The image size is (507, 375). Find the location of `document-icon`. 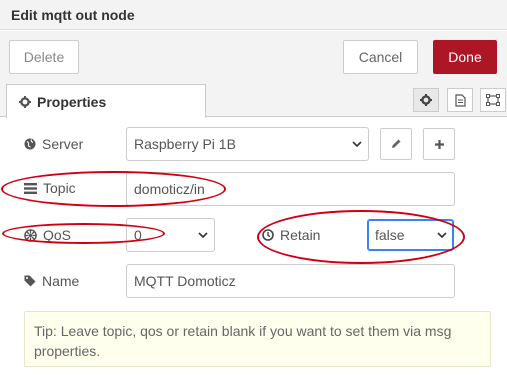

document-icon is located at coordinates (460, 100).